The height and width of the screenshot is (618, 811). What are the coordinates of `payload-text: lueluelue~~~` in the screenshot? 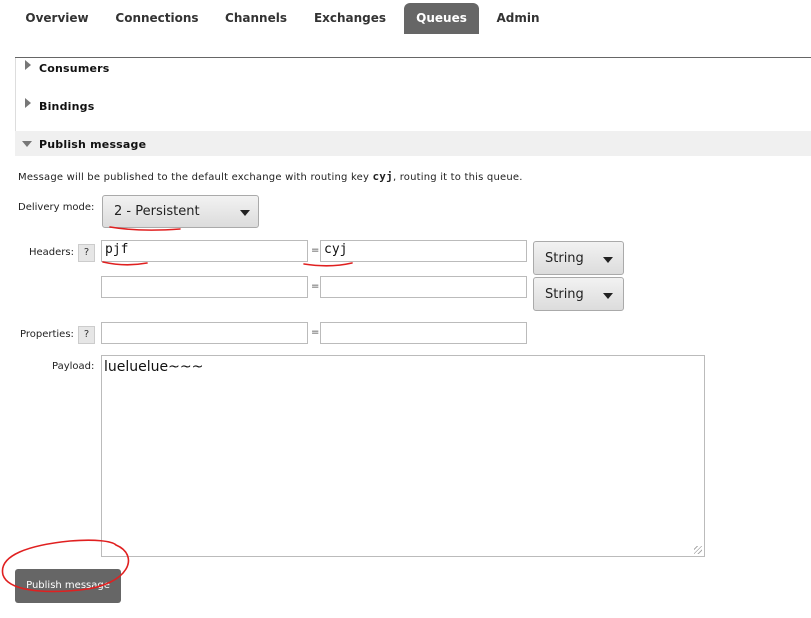 It's located at (154, 367).